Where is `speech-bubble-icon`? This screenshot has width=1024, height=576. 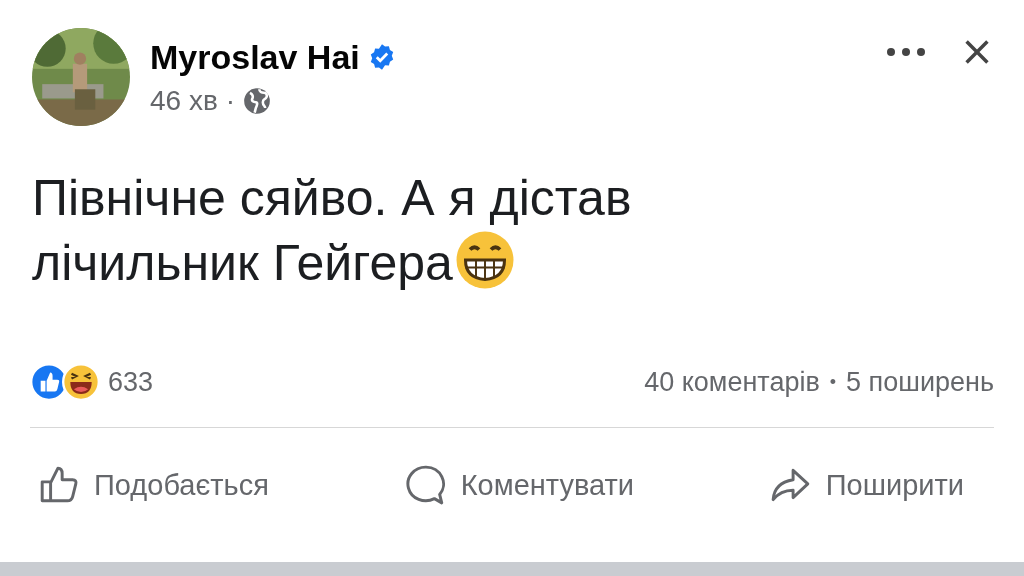 speech-bubble-icon is located at coordinates (425, 485).